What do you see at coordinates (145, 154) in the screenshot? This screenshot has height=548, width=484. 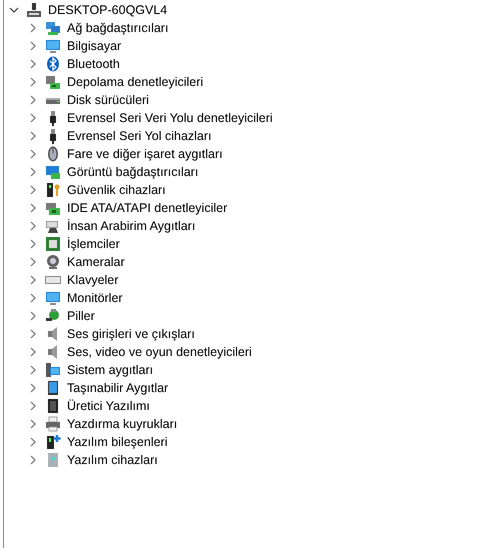 I see `device-category: Fare ve diğer işaret aygıtları` at bounding box center [145, 154].